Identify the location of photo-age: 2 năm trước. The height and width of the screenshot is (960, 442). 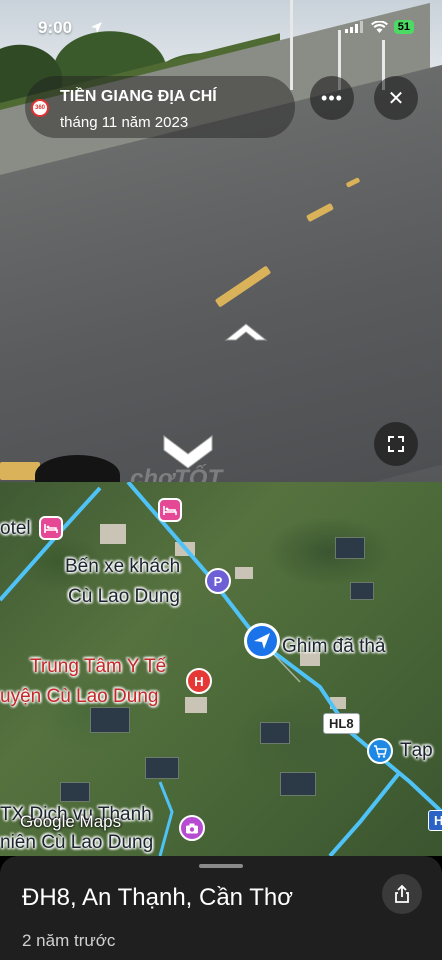
(69, 940).